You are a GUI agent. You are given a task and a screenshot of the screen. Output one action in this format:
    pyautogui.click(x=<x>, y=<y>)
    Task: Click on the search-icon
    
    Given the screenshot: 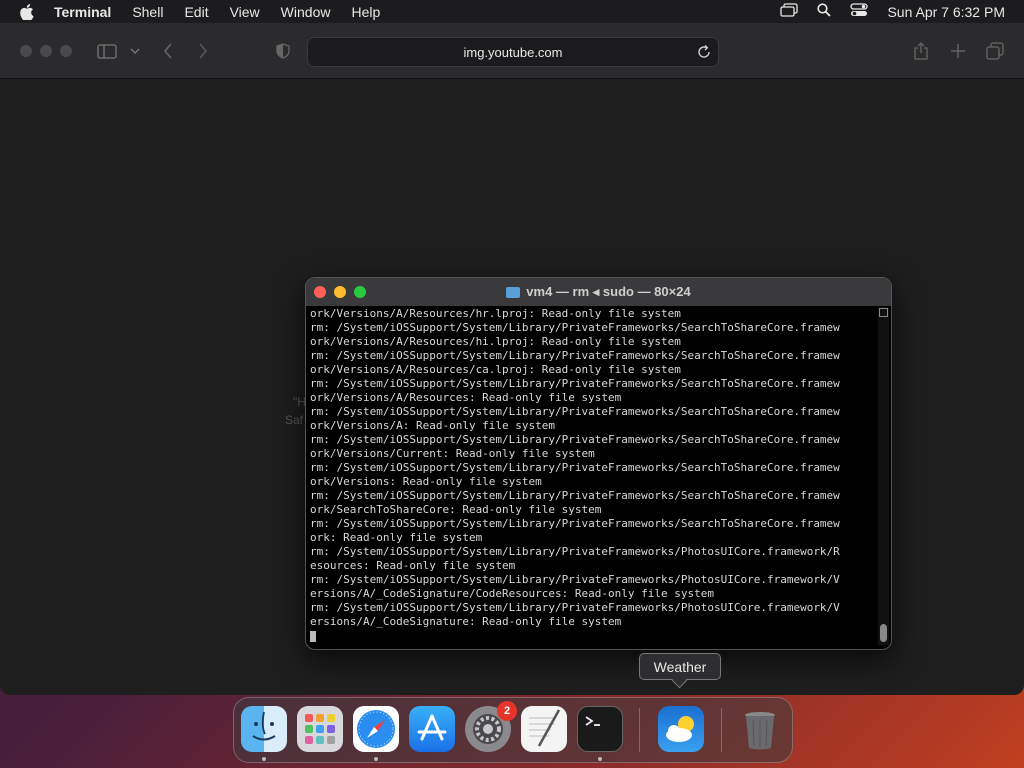 What is the action you would take?
    pyautogui.click(x=824, y=11)
    